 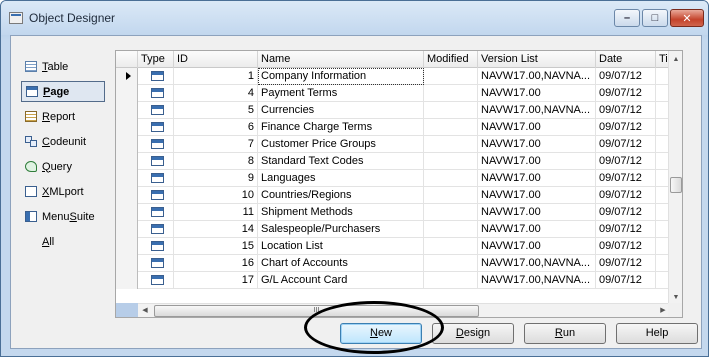 I want to click on scrollbar-corner, so click(x=675, y=310).